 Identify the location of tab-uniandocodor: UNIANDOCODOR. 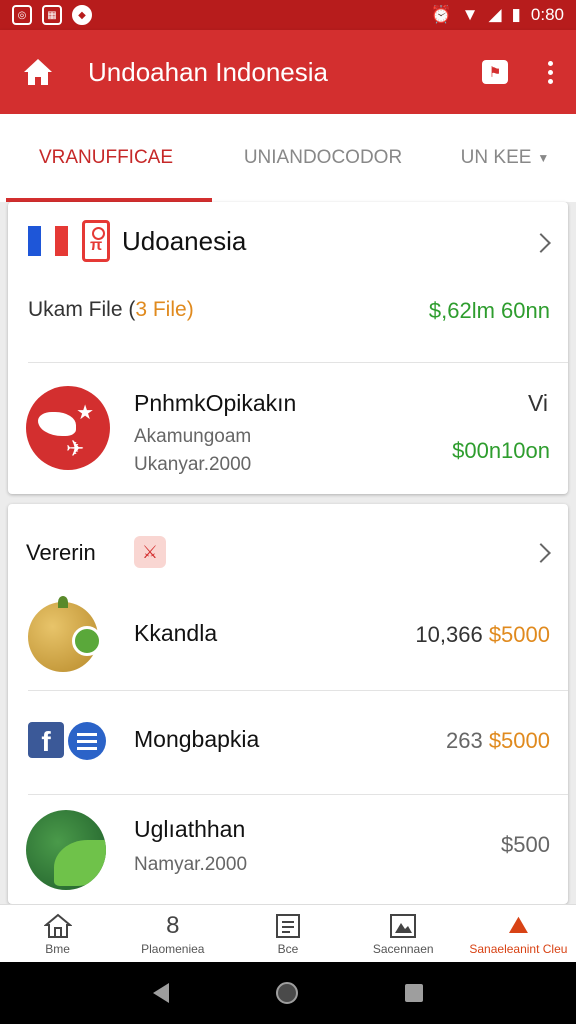
(323, 158).